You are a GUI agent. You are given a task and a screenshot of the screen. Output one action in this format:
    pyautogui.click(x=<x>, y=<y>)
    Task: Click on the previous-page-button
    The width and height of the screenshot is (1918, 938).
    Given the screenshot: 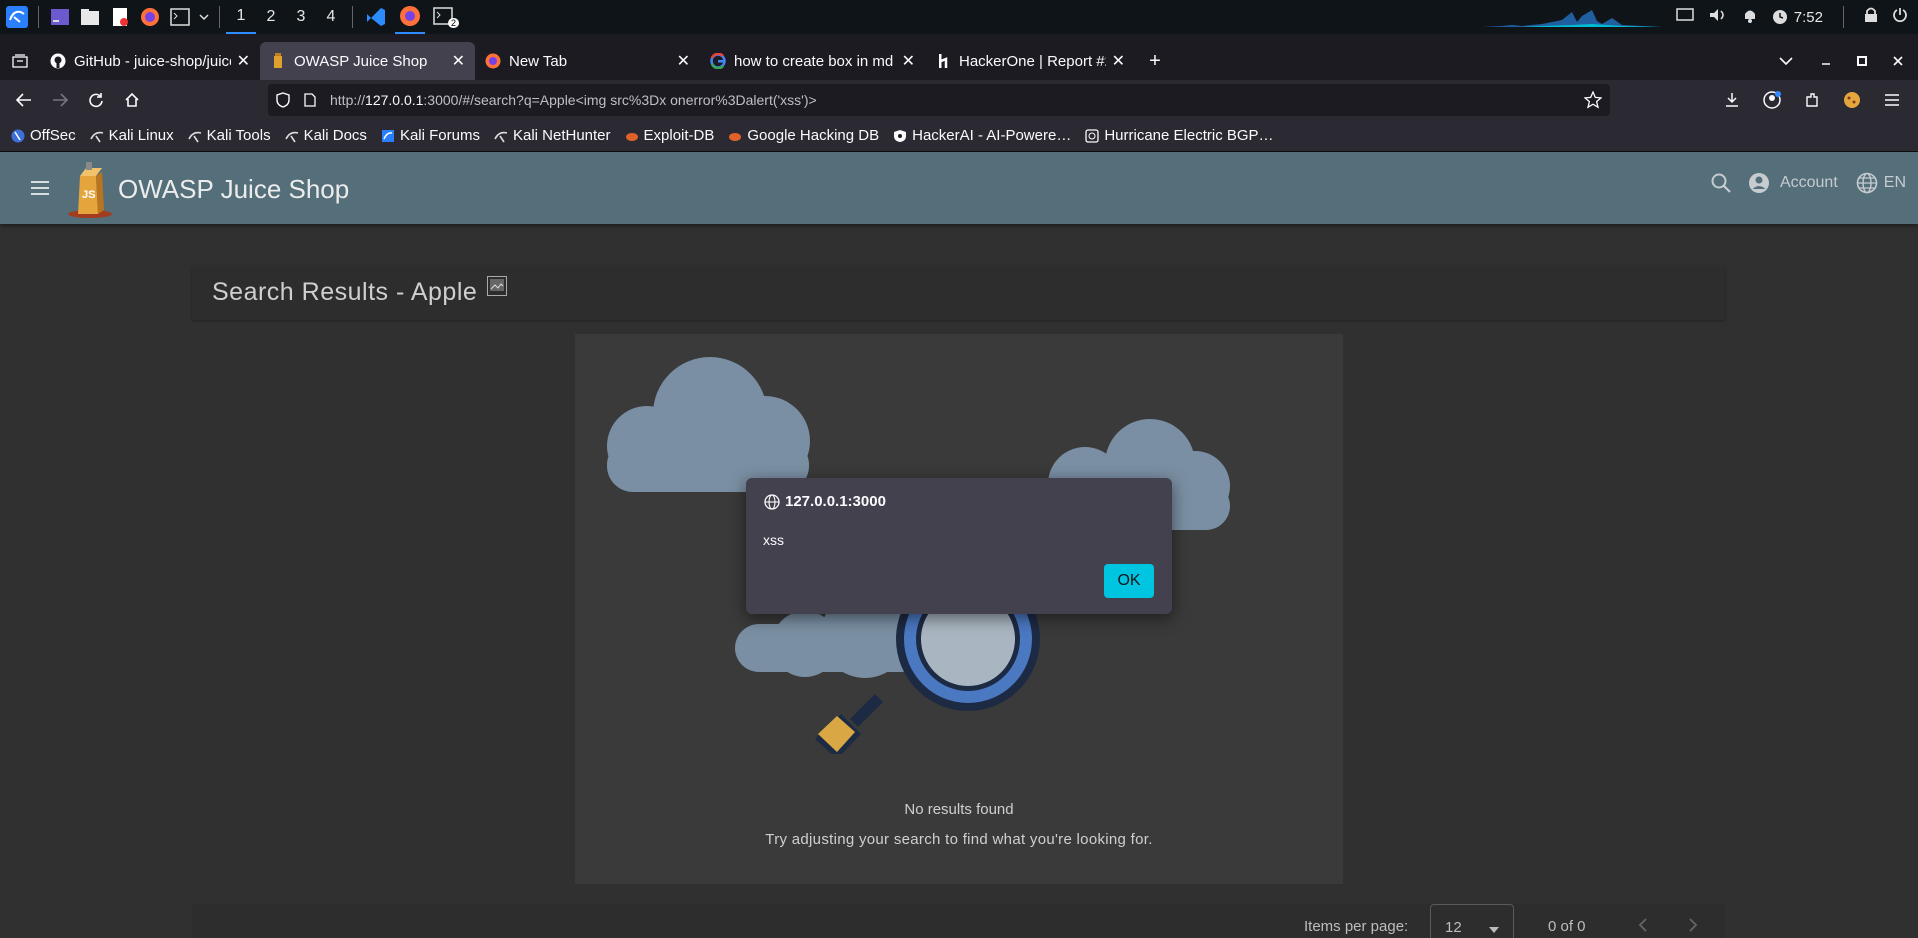 What is the action you would take?
    pyautogui.click(x=1643, y=927)
    